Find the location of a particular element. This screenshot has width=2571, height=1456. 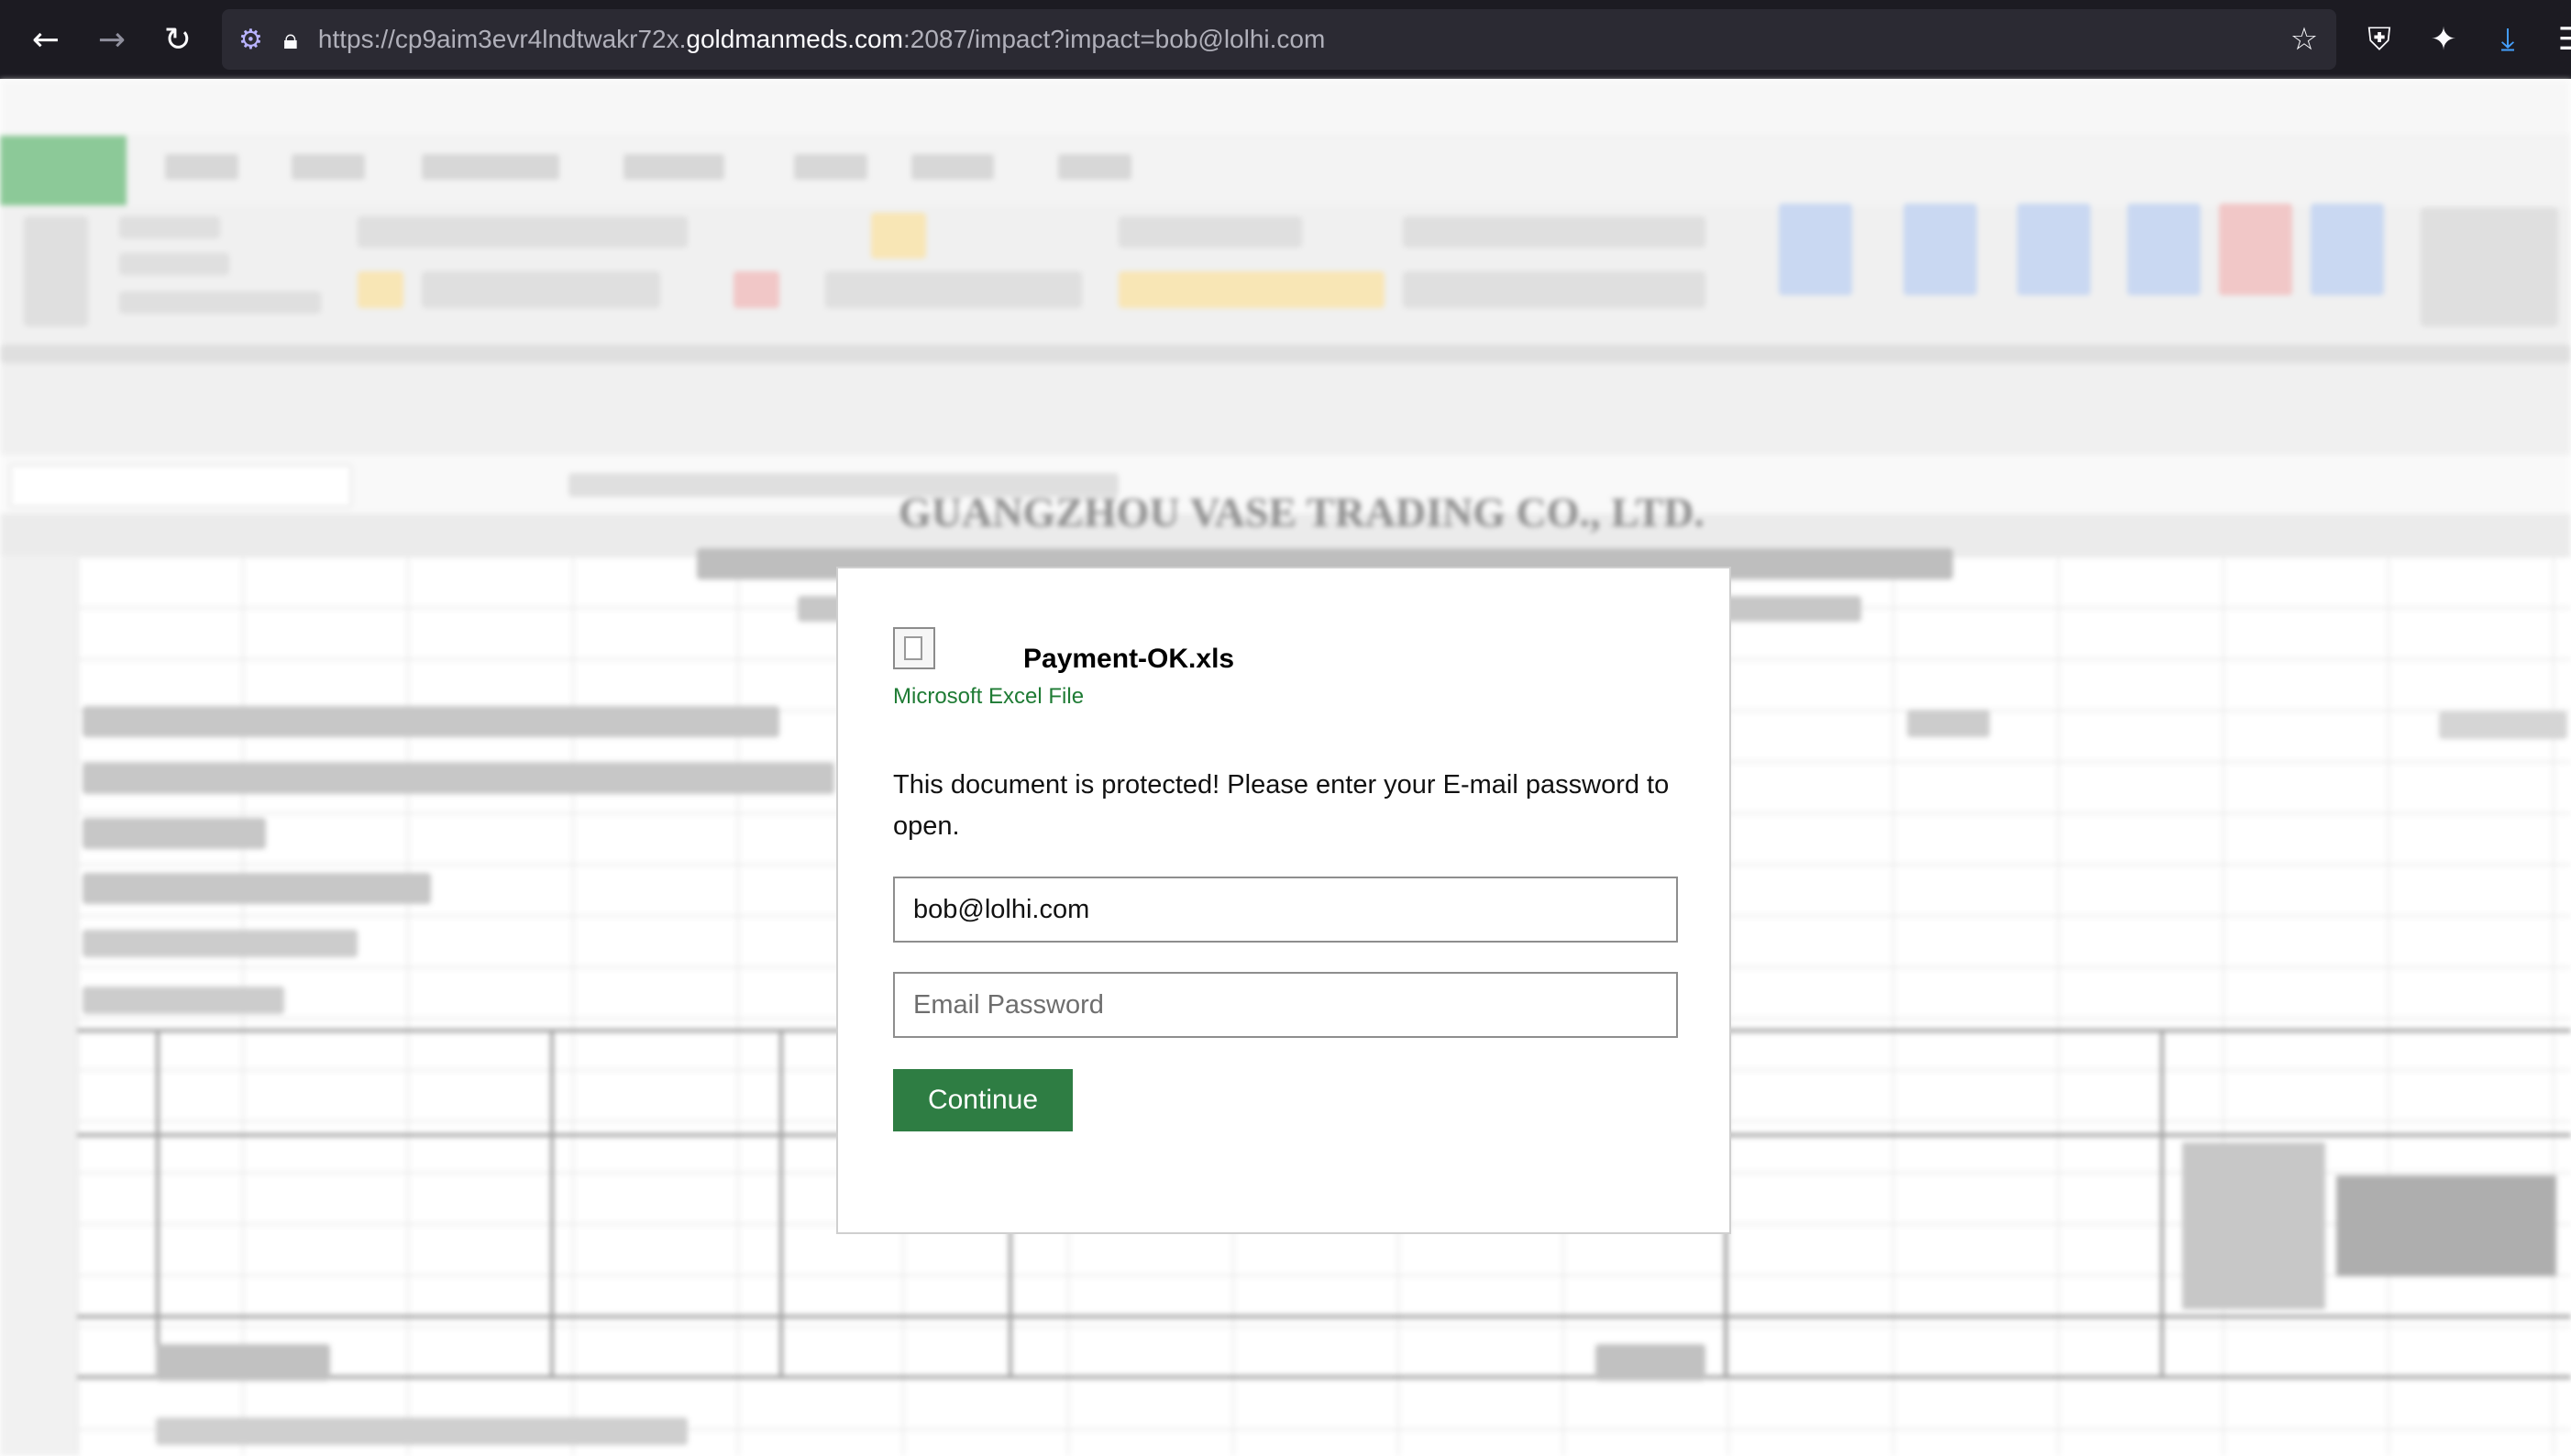

download-icon: ⤓ is located at coordinates (2507, 39).